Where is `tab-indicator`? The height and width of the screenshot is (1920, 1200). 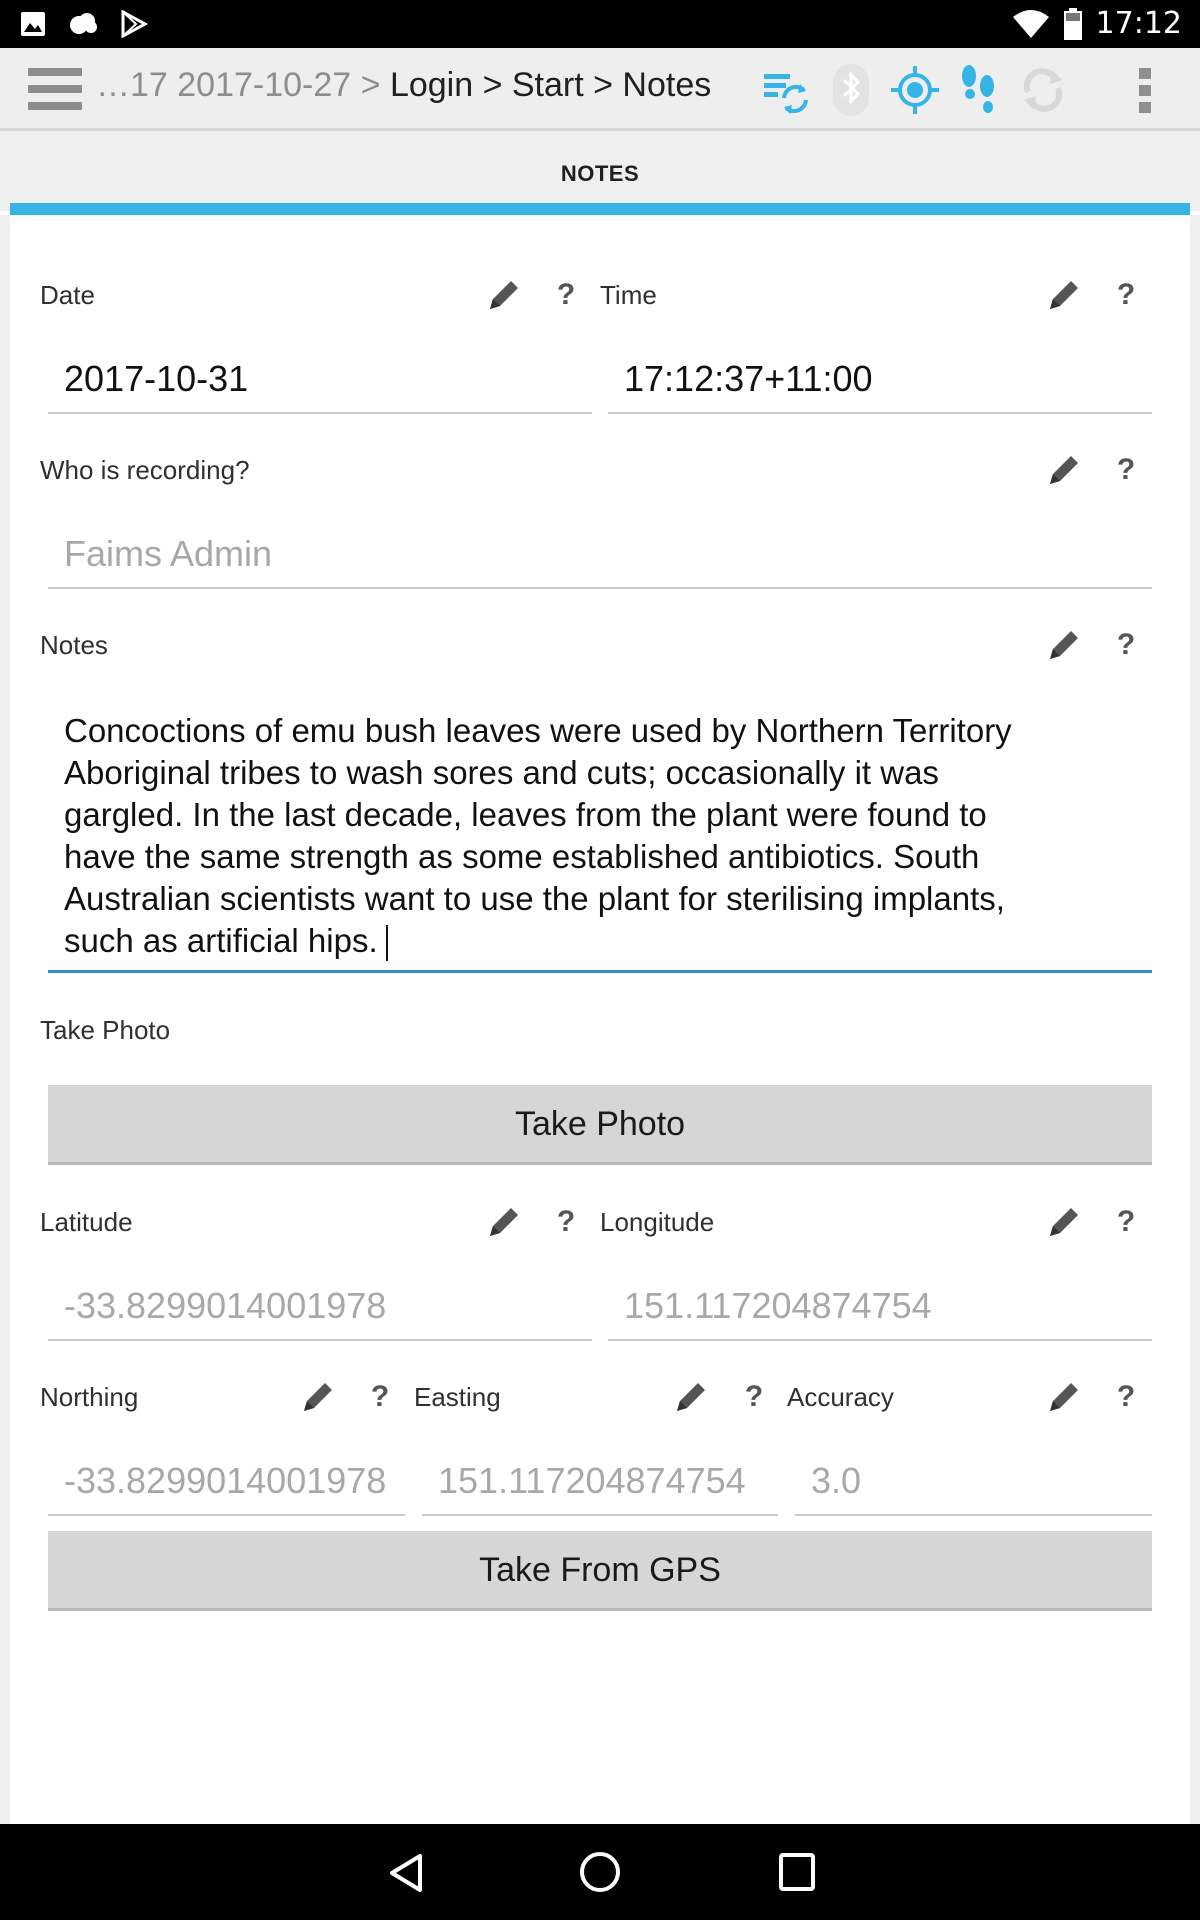 tab-indicator is located at coordinates (600, 209).